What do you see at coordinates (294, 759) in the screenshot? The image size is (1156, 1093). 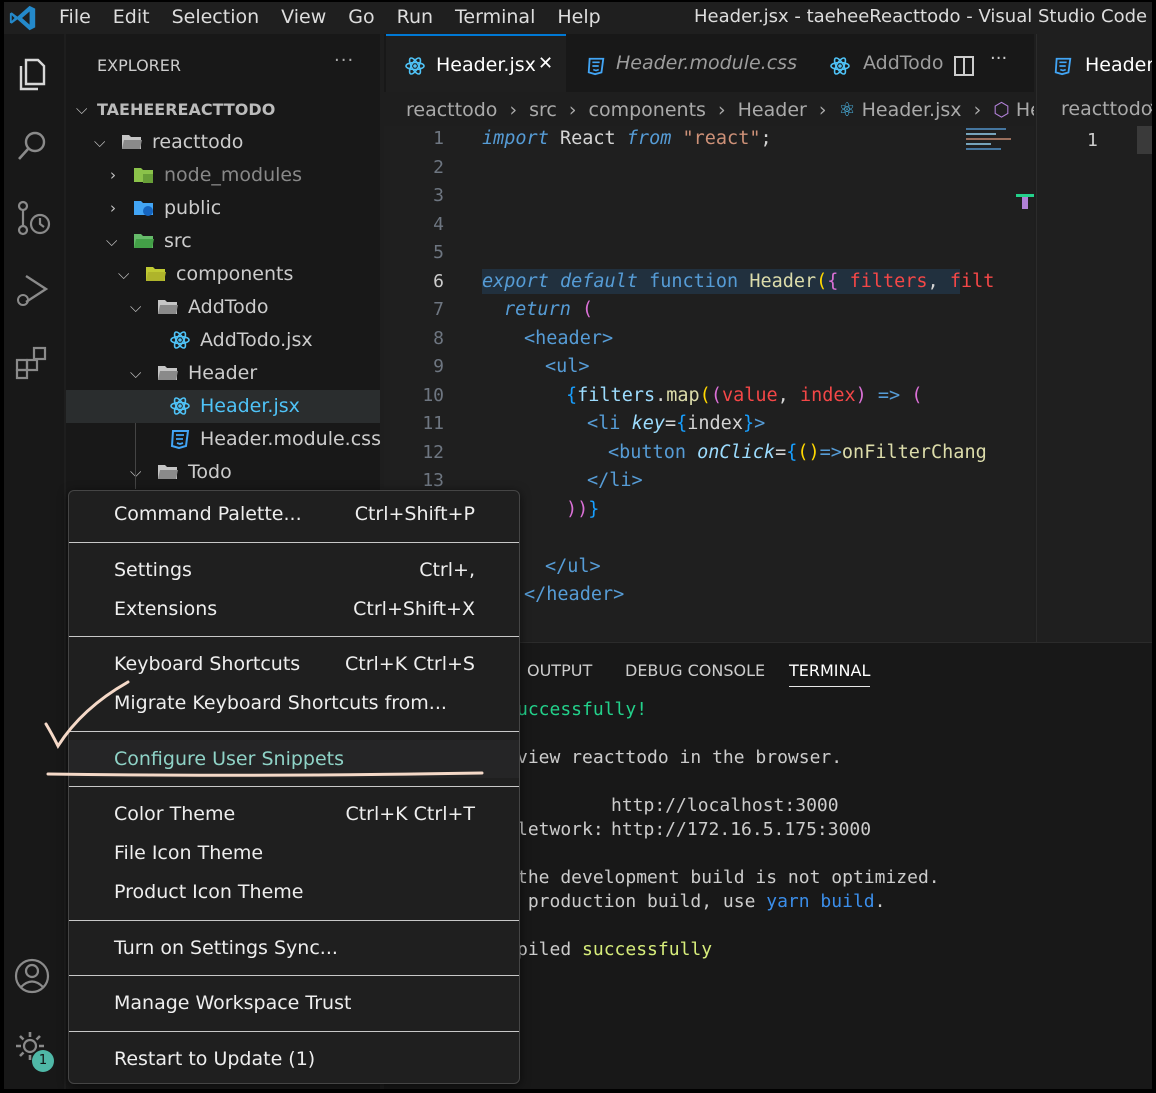 I see `menu-item-configure-user-snippets: Configure User Snippets` at bounding box center [294, 759].